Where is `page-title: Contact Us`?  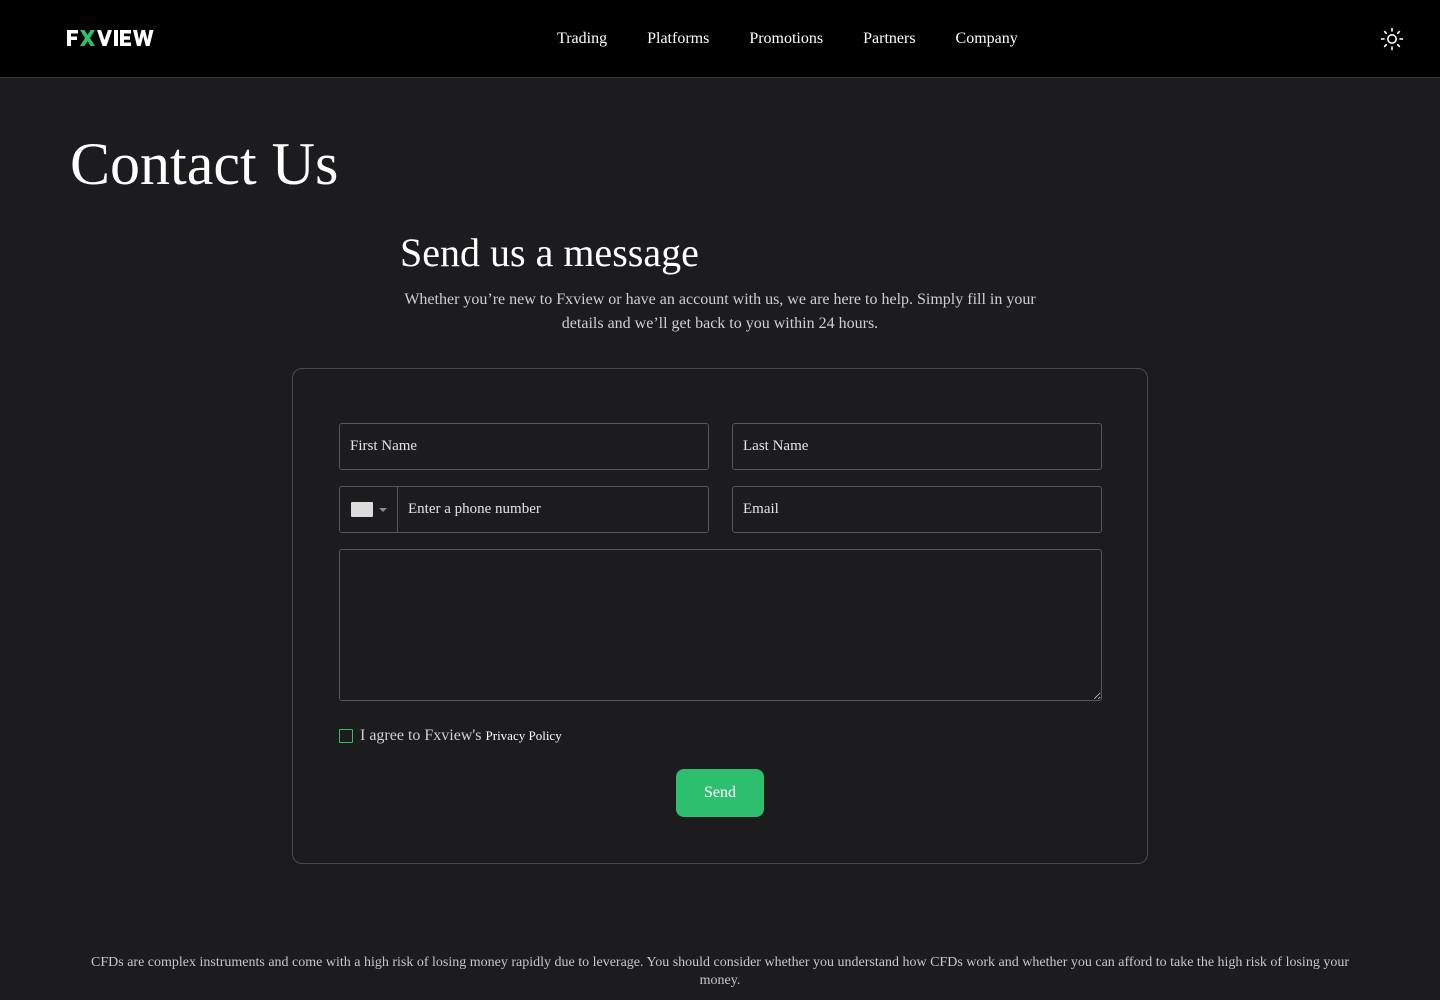 page-title: Contact Us is located at coordinates (204, 164).